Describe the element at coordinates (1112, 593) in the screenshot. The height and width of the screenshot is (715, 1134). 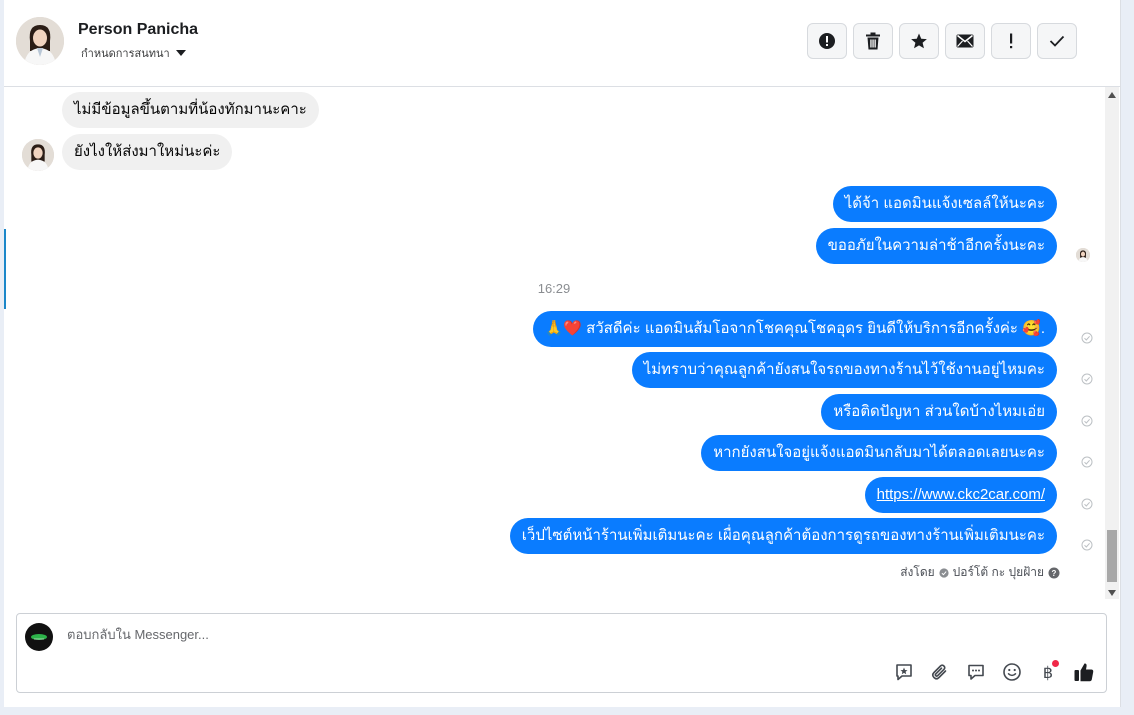
I see `scroll-down-arrow-icon` at that location.